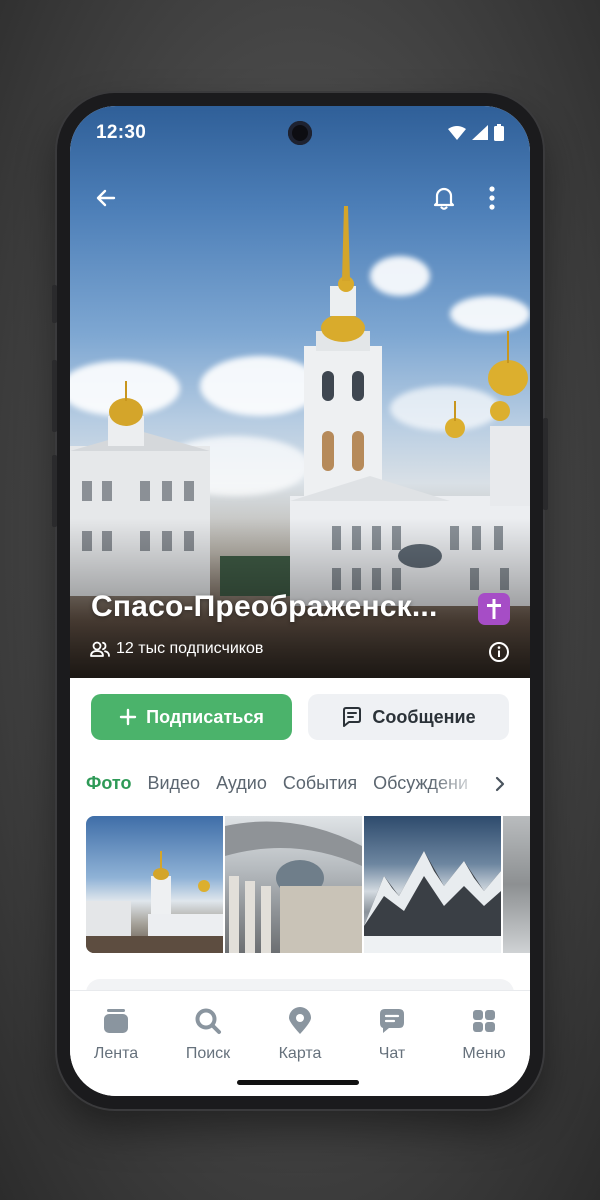 The width and height of the screenshot is (600, 1200). Describe the element at coordinates (241, 783) in the screenshot. I see `tab-audio: Аудио` at that location.